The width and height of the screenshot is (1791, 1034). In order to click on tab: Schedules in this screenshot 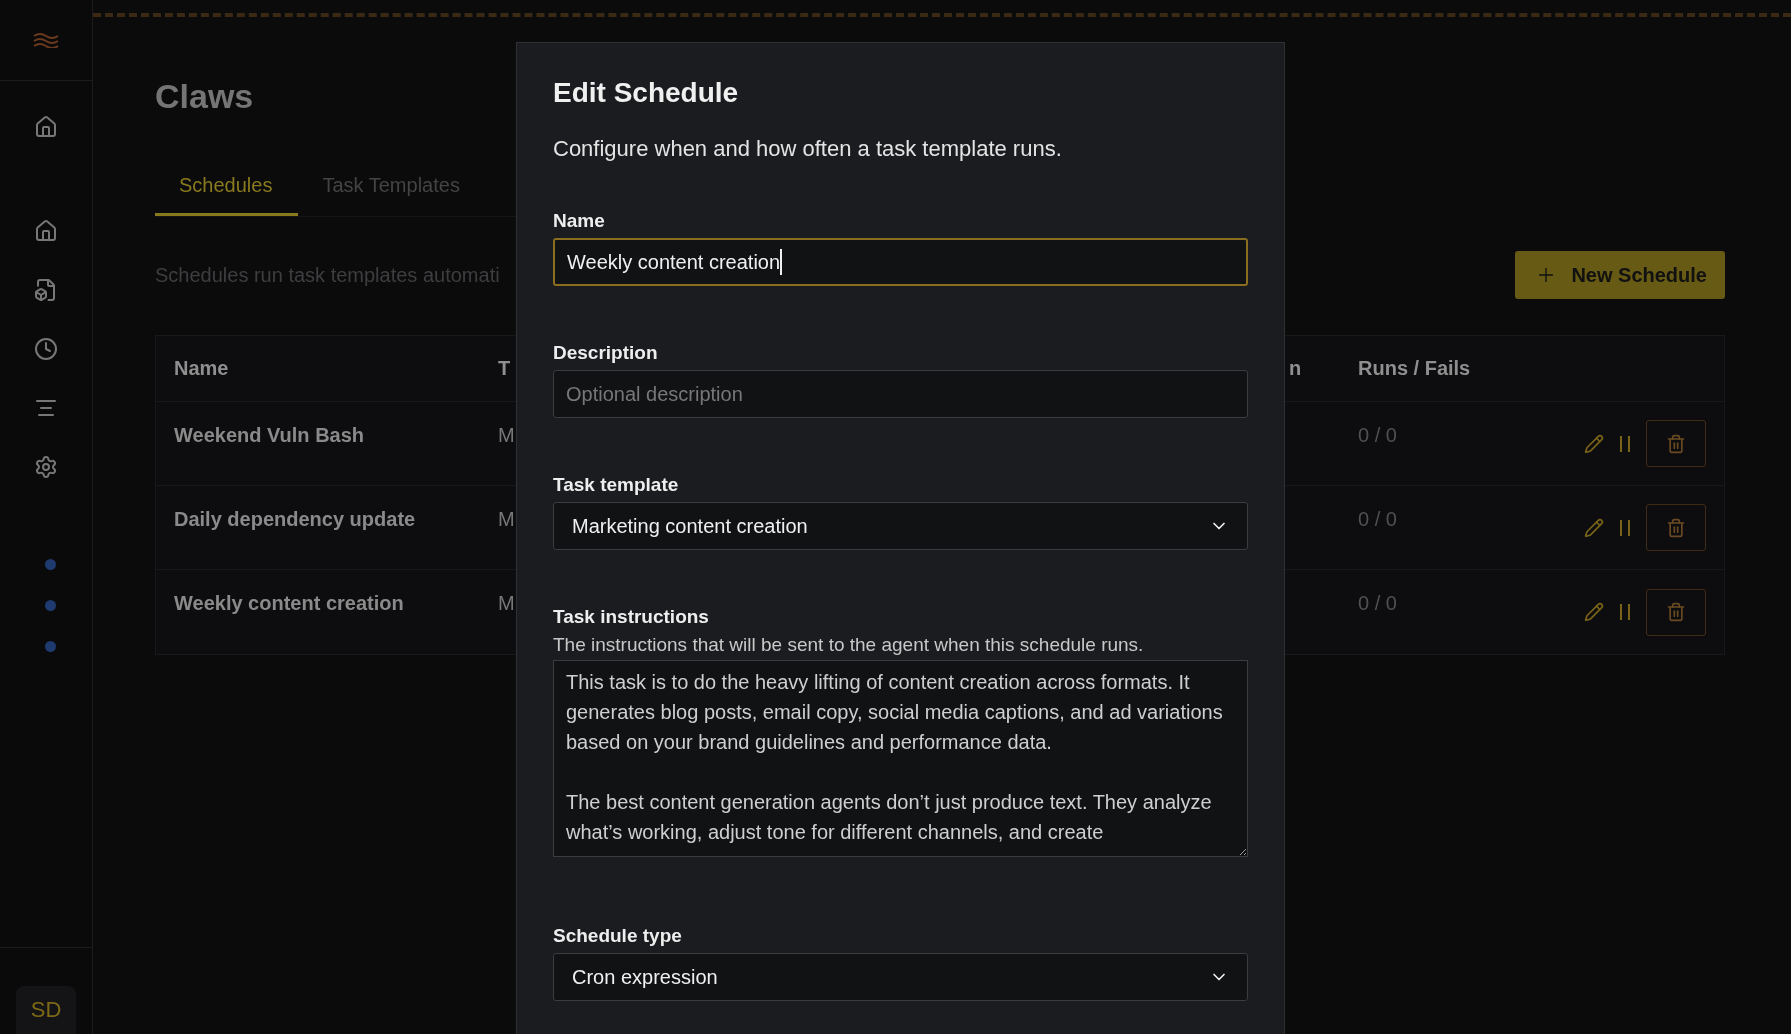, I will do `click(227, 195)`.